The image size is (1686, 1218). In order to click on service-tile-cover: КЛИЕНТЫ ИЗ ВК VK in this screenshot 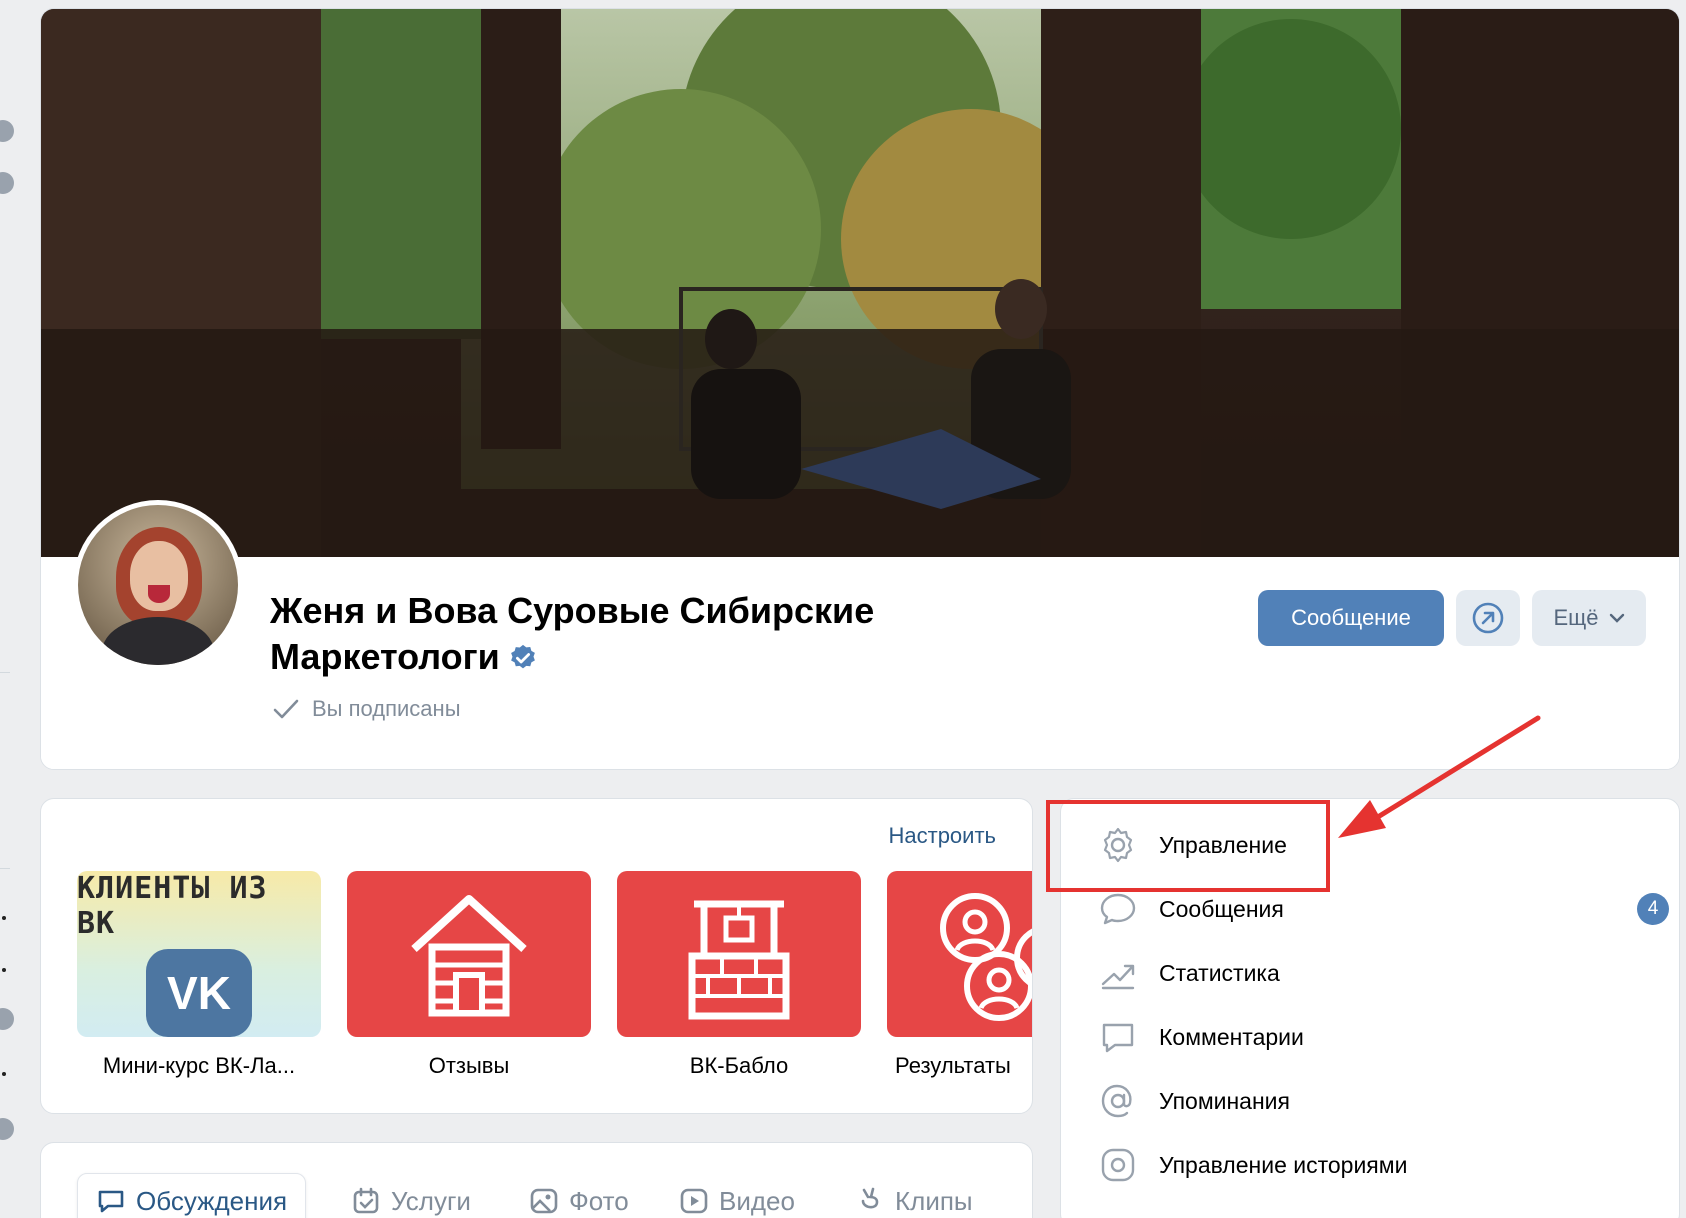, I will do `click(199, 954)`.